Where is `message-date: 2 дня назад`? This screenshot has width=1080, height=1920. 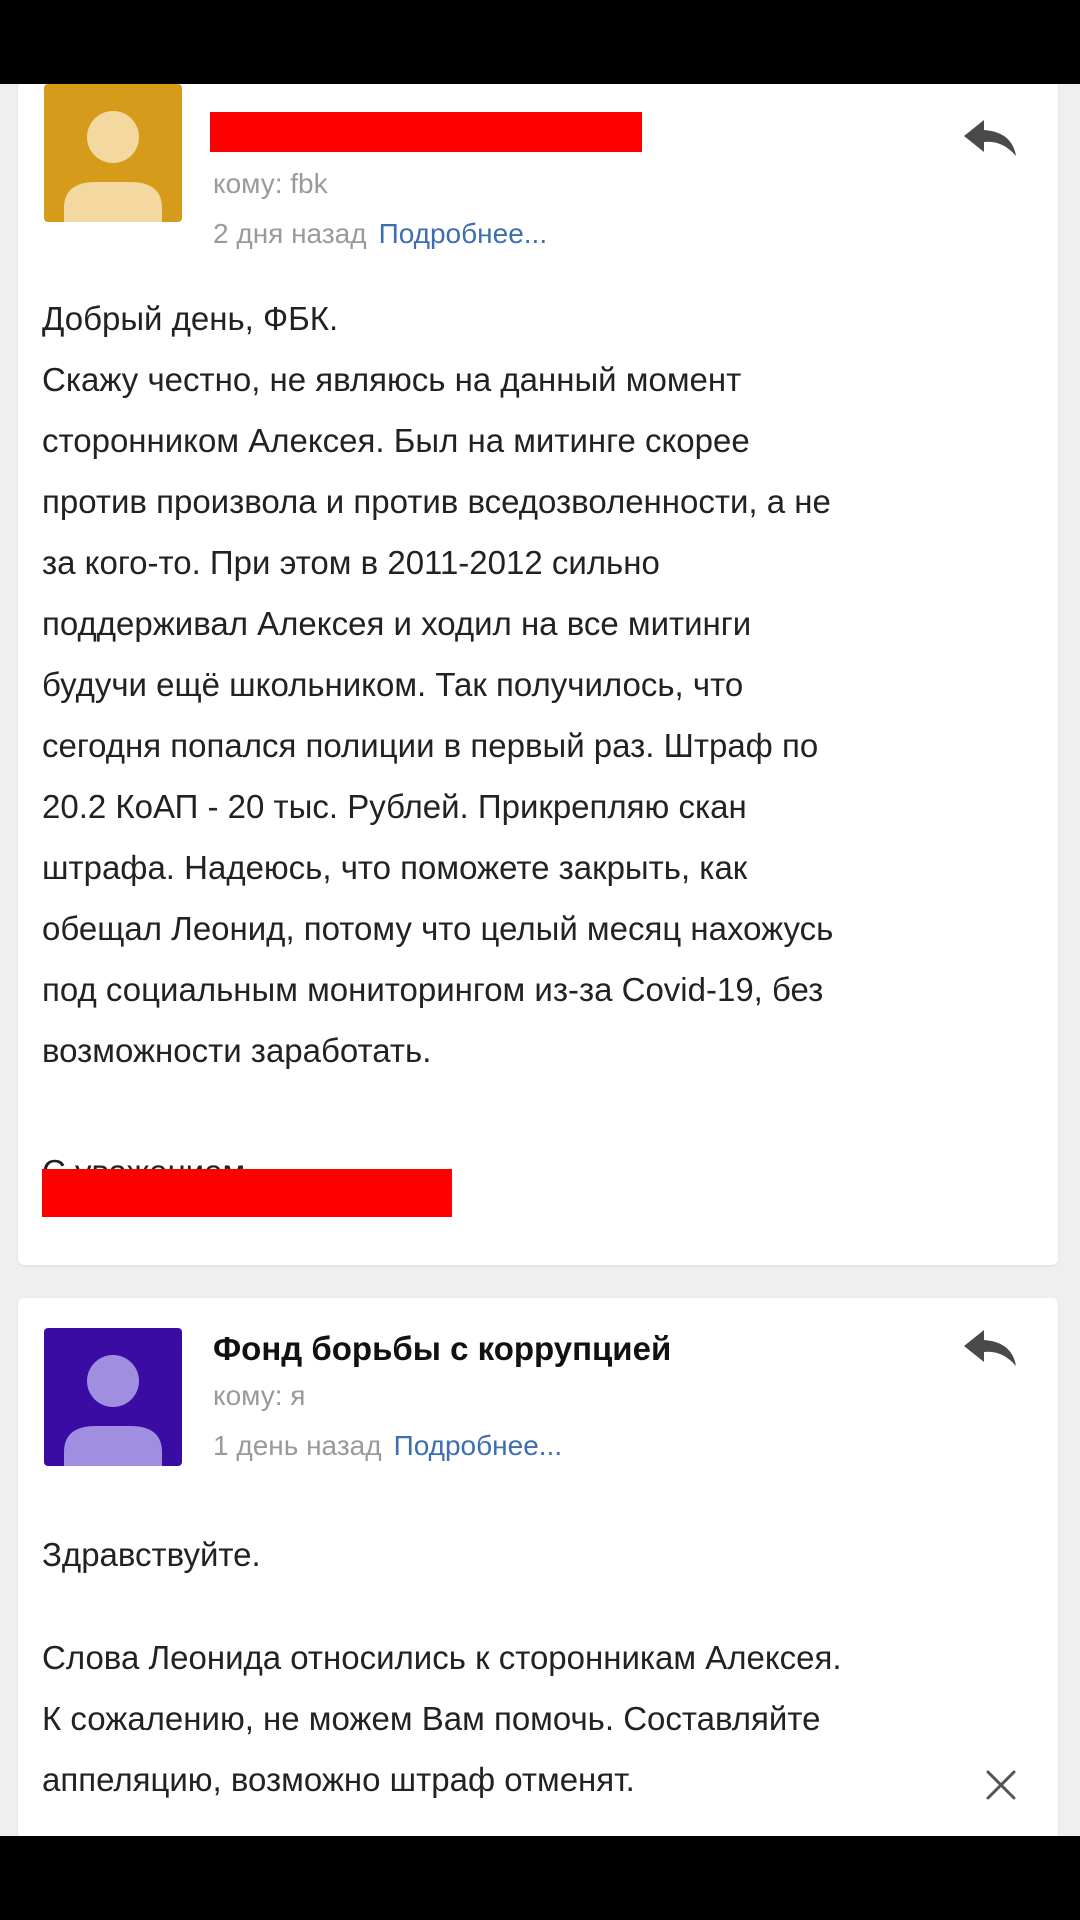
message-date: 2 дня назад is located at coordinates (290, 233).